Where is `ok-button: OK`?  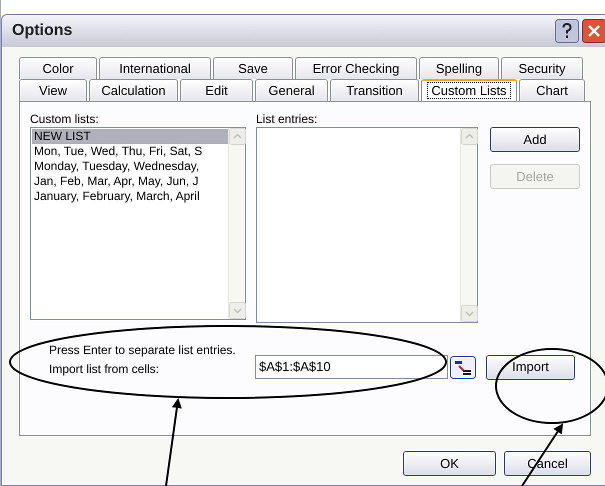
ok-button: OK is located at coordinates (449, 463).